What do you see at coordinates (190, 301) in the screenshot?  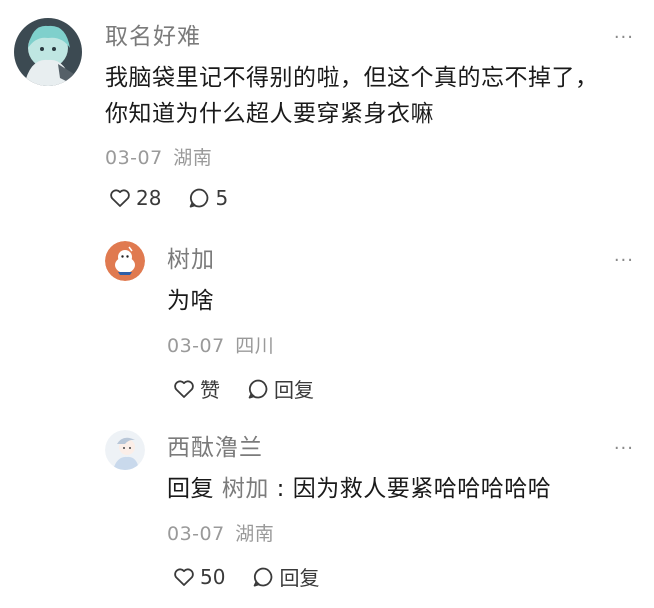 I see `comment-text: 为啥` at bounding box center [190, 301].